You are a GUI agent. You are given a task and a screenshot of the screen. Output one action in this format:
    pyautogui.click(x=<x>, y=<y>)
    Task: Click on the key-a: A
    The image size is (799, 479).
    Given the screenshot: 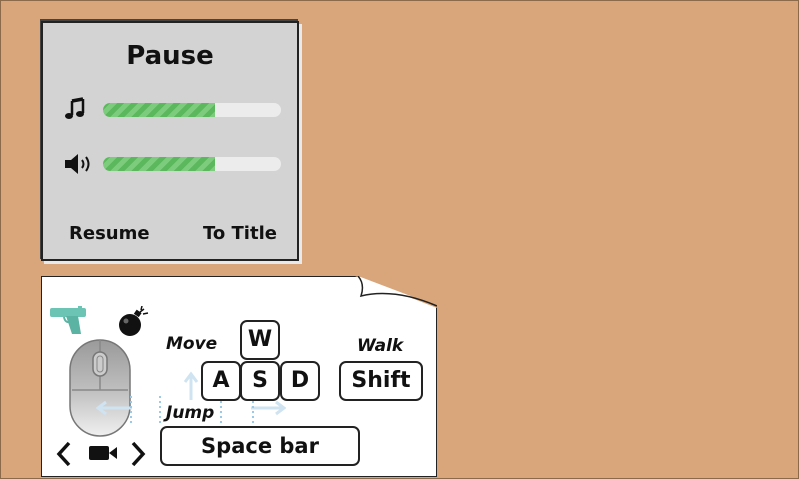 What is the action you would take?
    pyautogui.click(x=221, y=381)
    